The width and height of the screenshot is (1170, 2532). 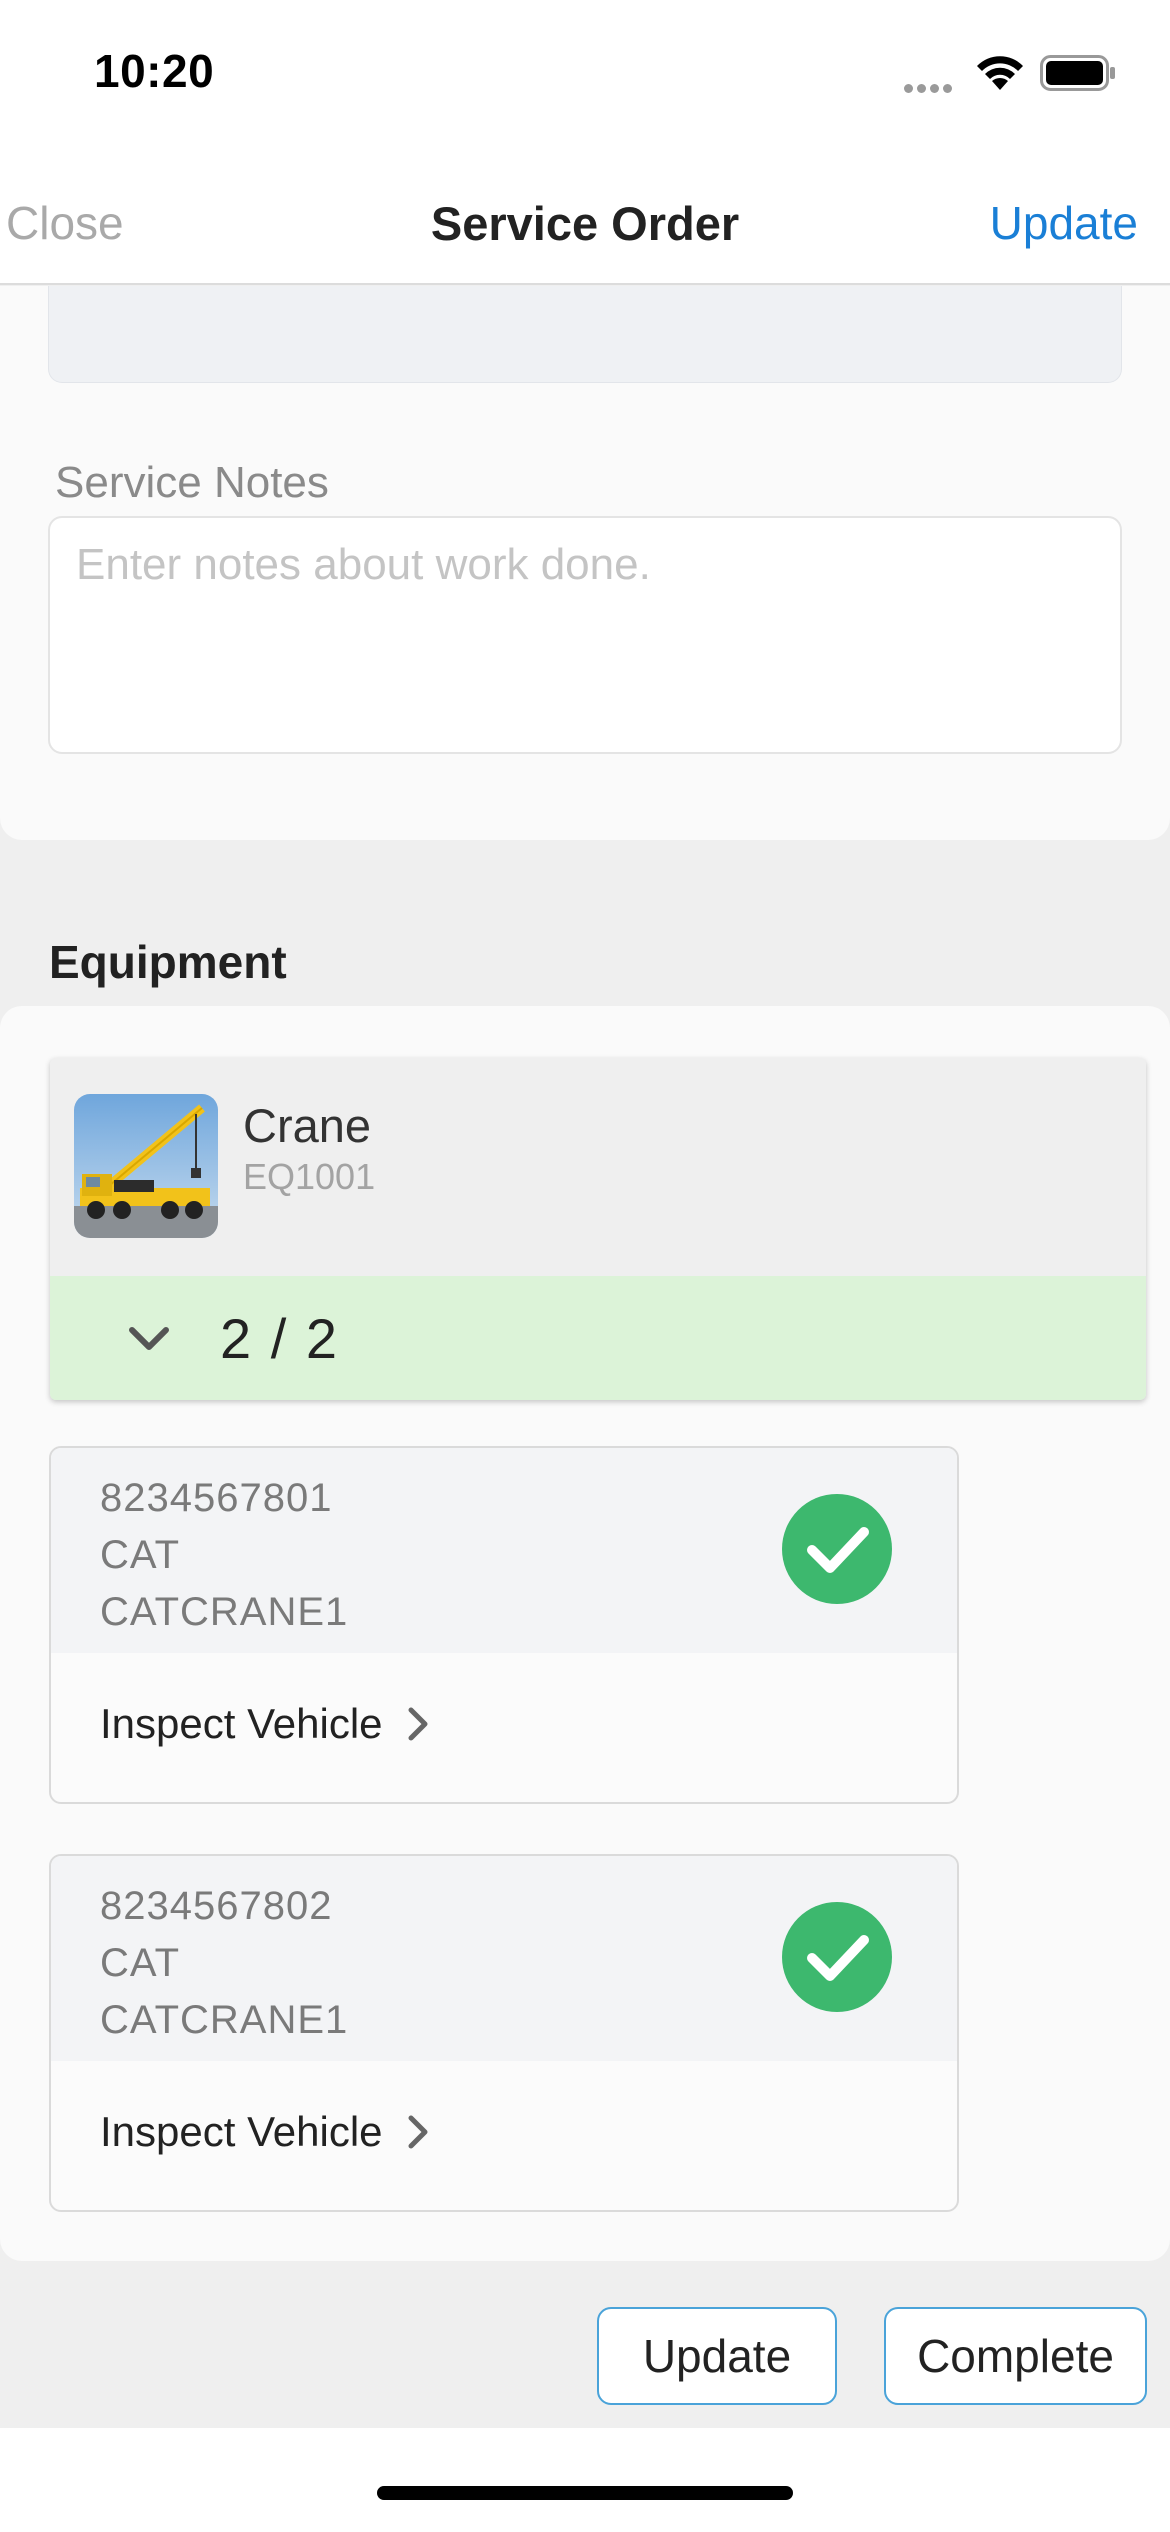 I want to click on equipment-item-details: 8234567802 CAT CATCRANE1, so click(x=504, y=1958).